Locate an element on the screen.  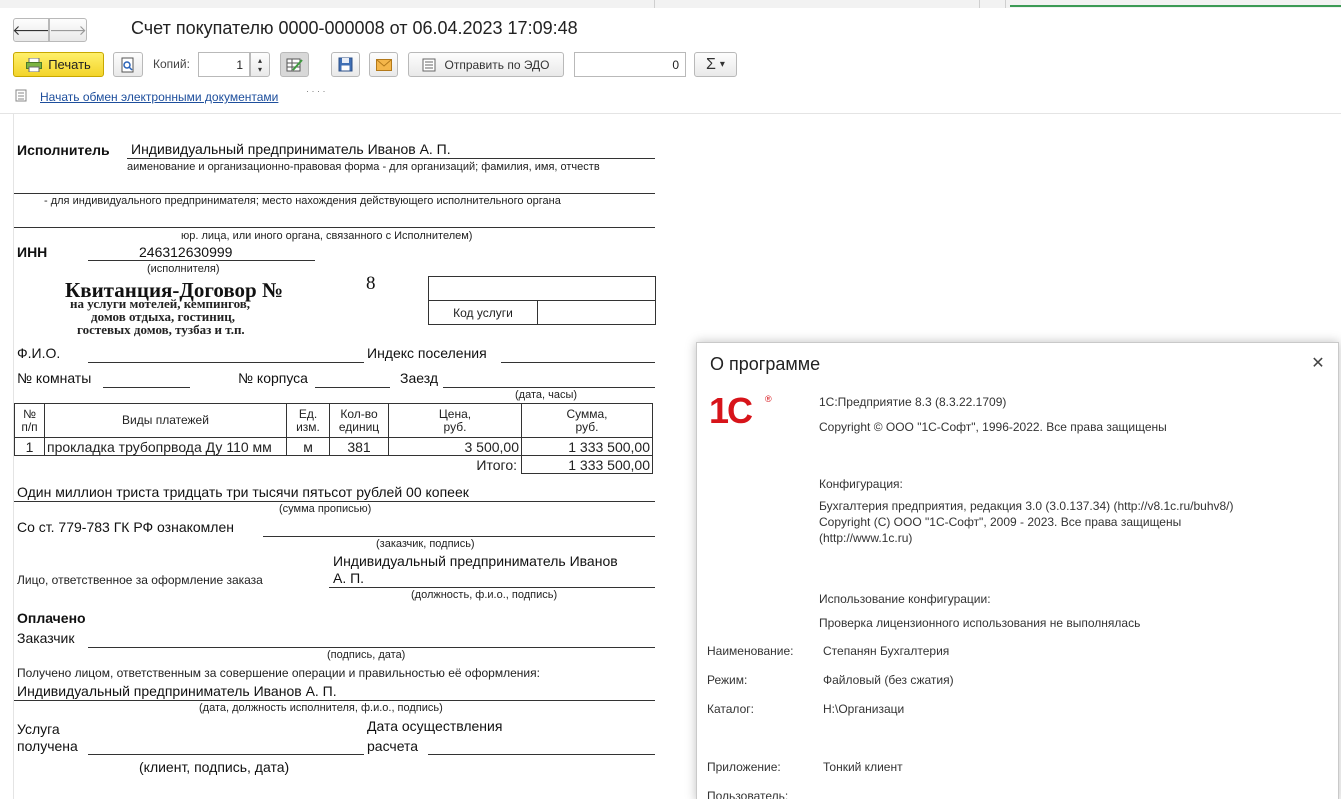
send-edo-button: Отправить по ЭДО is located at coordinates (486, 64).